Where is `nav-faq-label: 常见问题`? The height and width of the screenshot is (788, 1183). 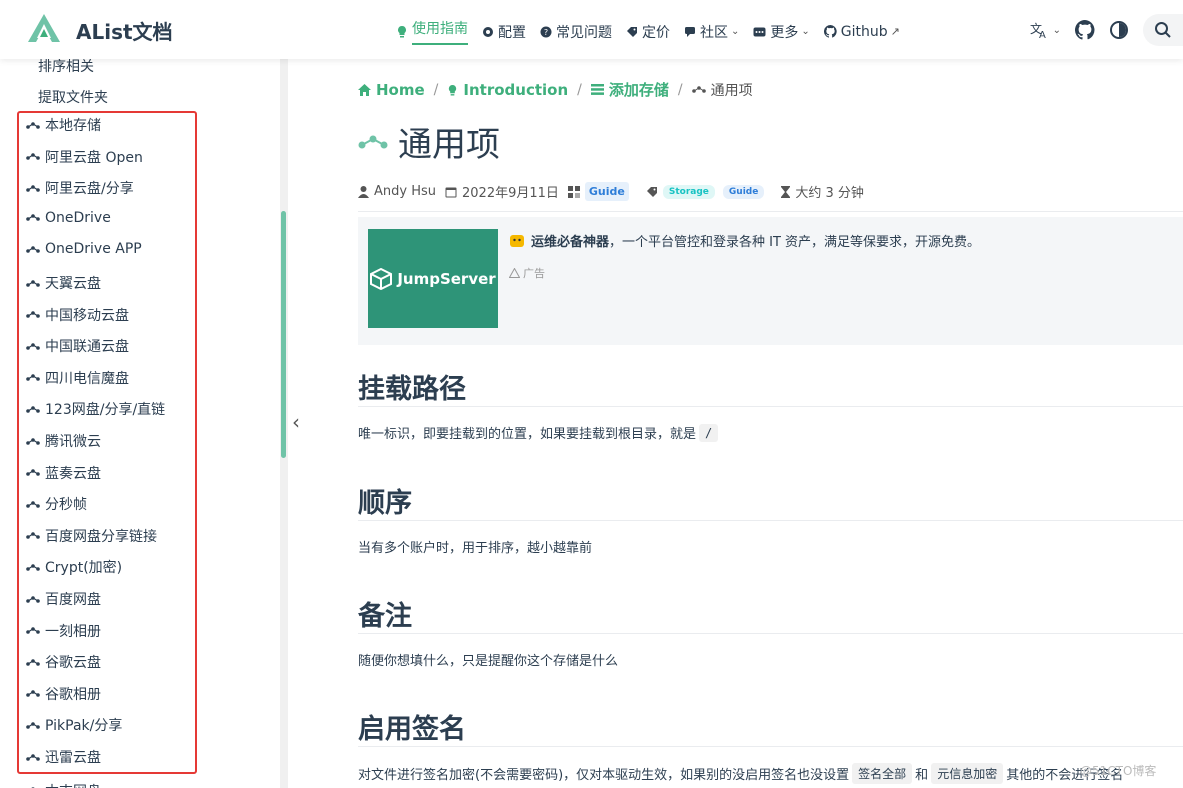 nav-faq-label: 常见问题 is located at coordinates (584, 32).